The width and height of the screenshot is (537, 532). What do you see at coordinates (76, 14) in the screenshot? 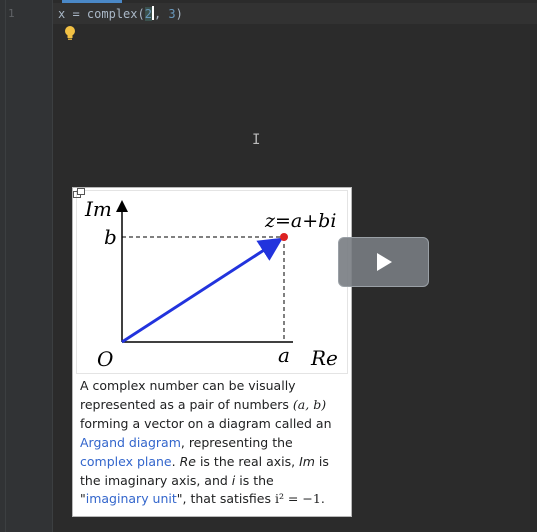
I see `assign-operator: =` at bounding box center [76, 14].